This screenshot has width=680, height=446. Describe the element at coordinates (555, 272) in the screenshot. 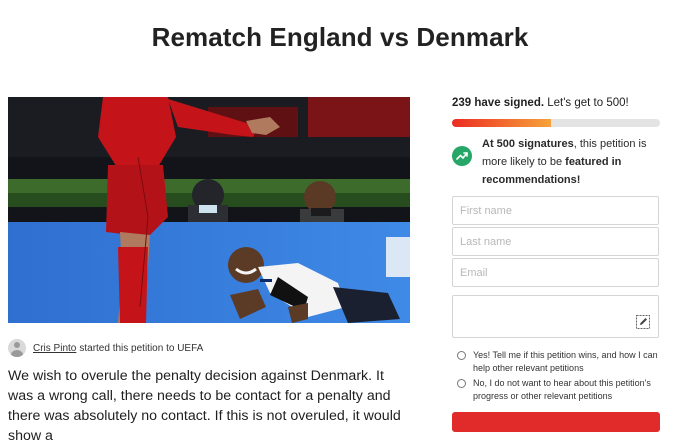

I see `email-field` at that location.